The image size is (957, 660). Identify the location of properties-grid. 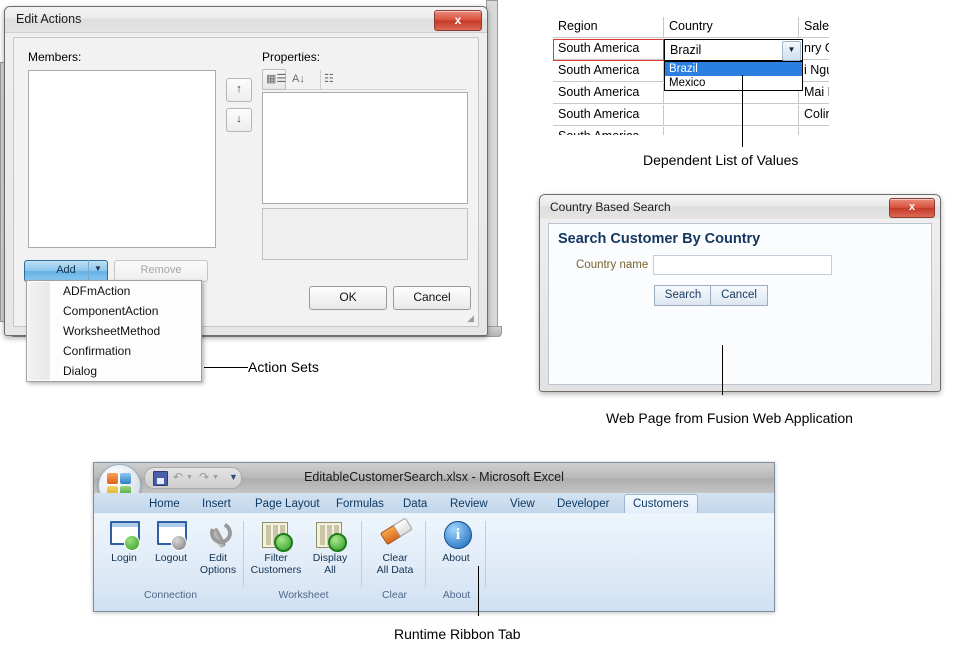
(365, 148).